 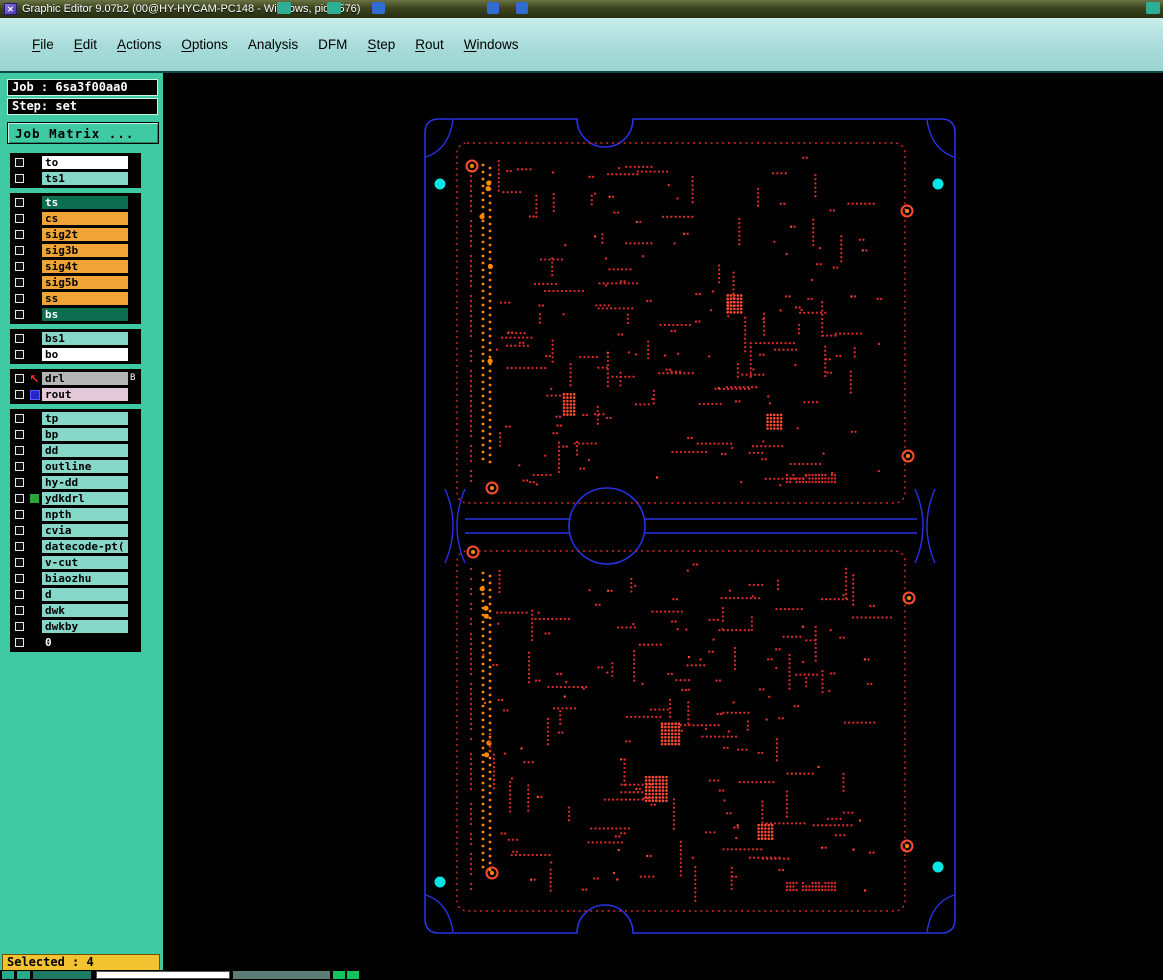 What do you see at coordinates (75, 530) in the screenshot?
I see `layer-row-cvia: cvia` at bounding box center [75, 530].